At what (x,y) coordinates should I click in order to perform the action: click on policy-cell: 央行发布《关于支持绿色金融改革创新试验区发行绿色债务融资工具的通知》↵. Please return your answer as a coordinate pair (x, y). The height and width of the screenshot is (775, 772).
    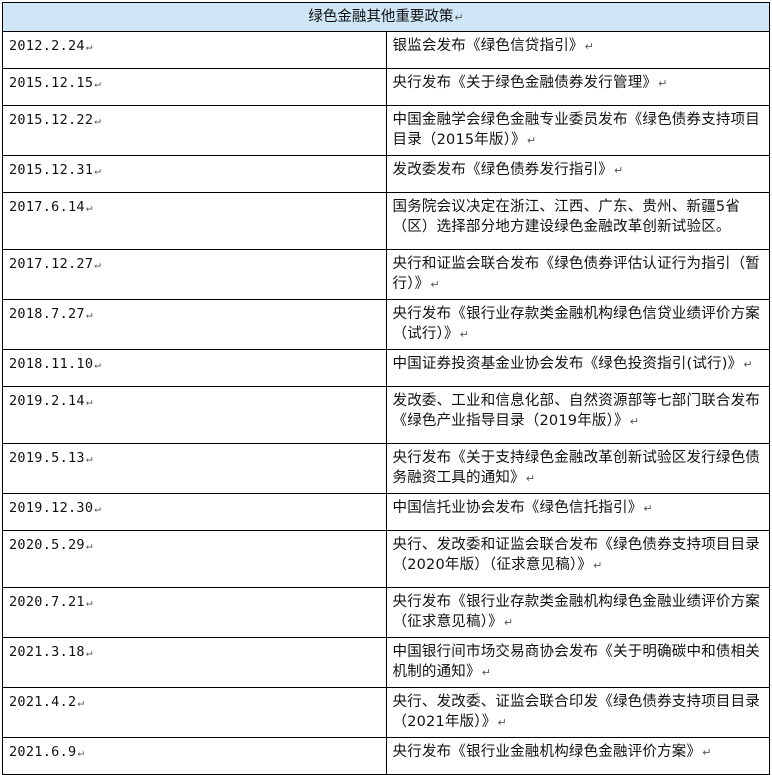
    Looking at the image, I should click on (577, 468).